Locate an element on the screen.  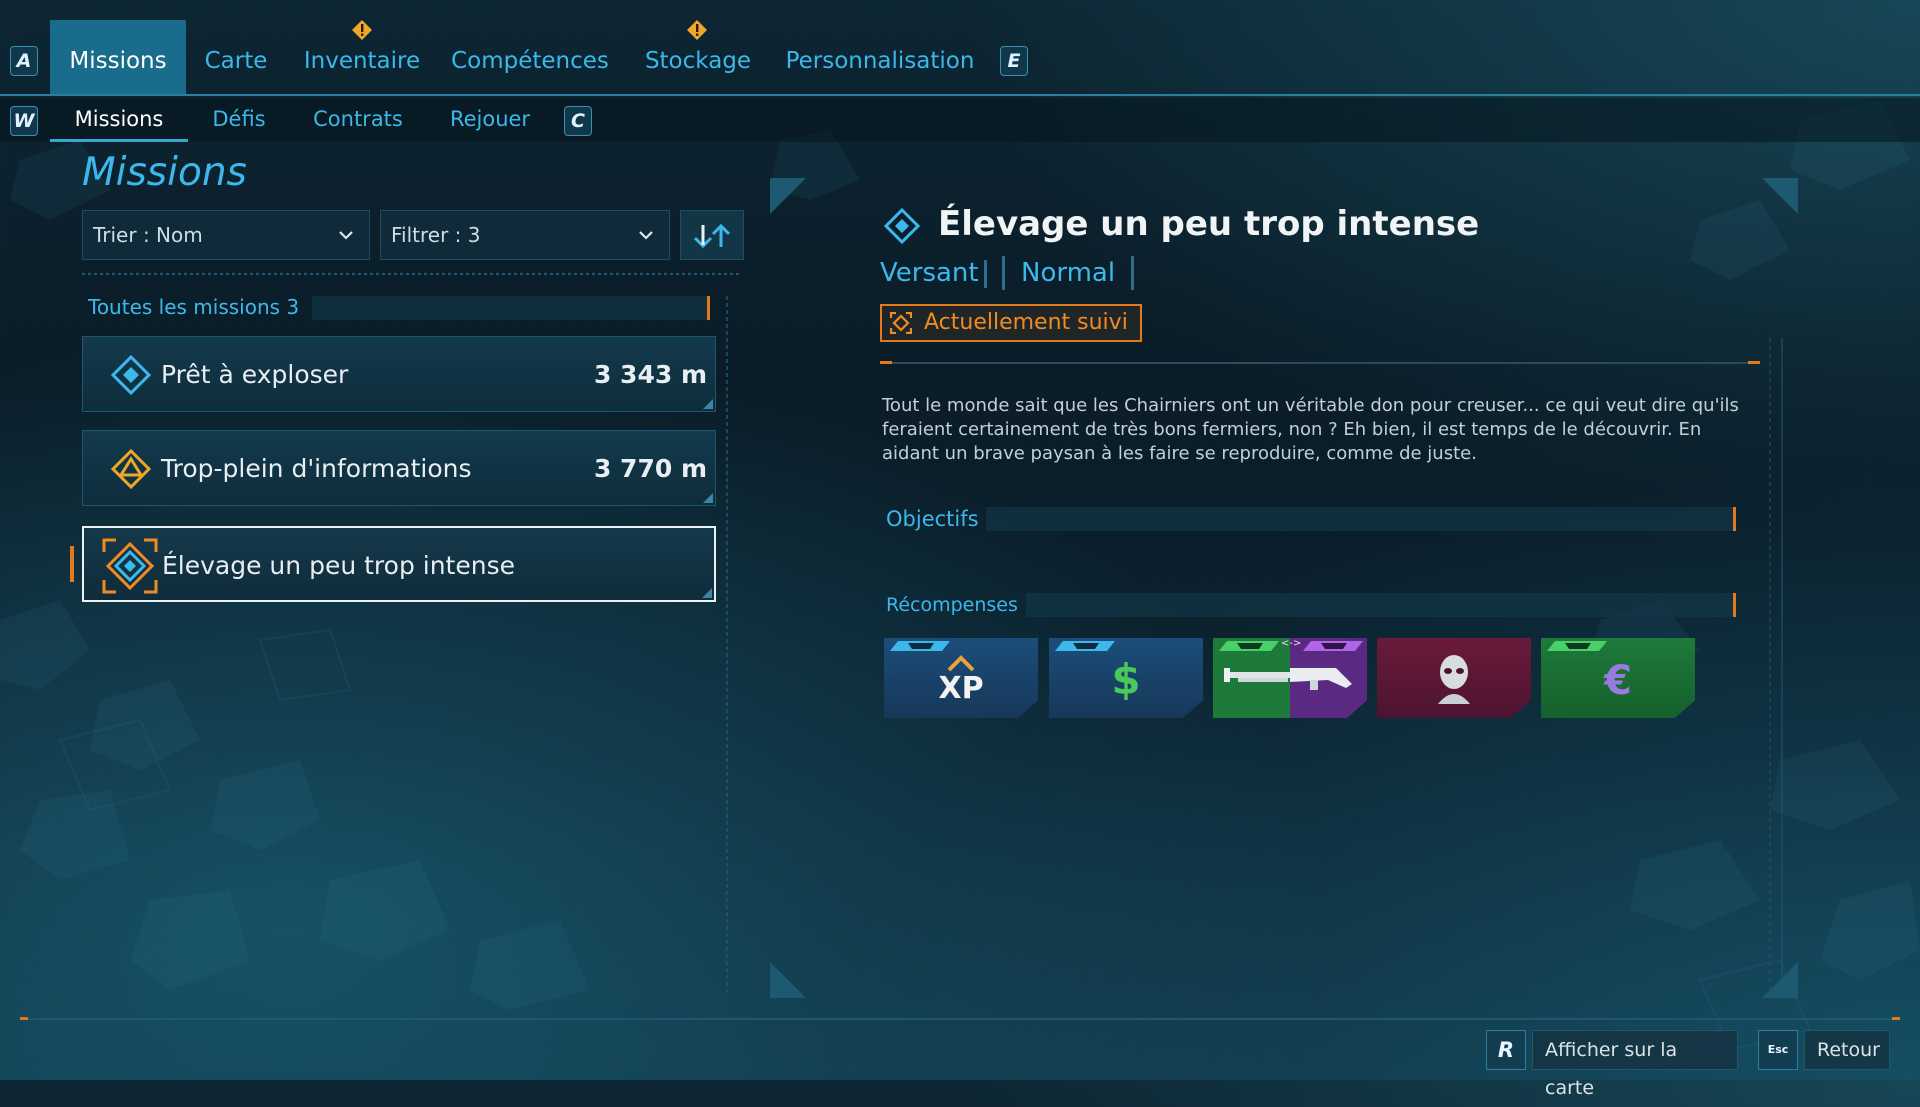
xp-icon: XP is located at coordinates (961, 680).